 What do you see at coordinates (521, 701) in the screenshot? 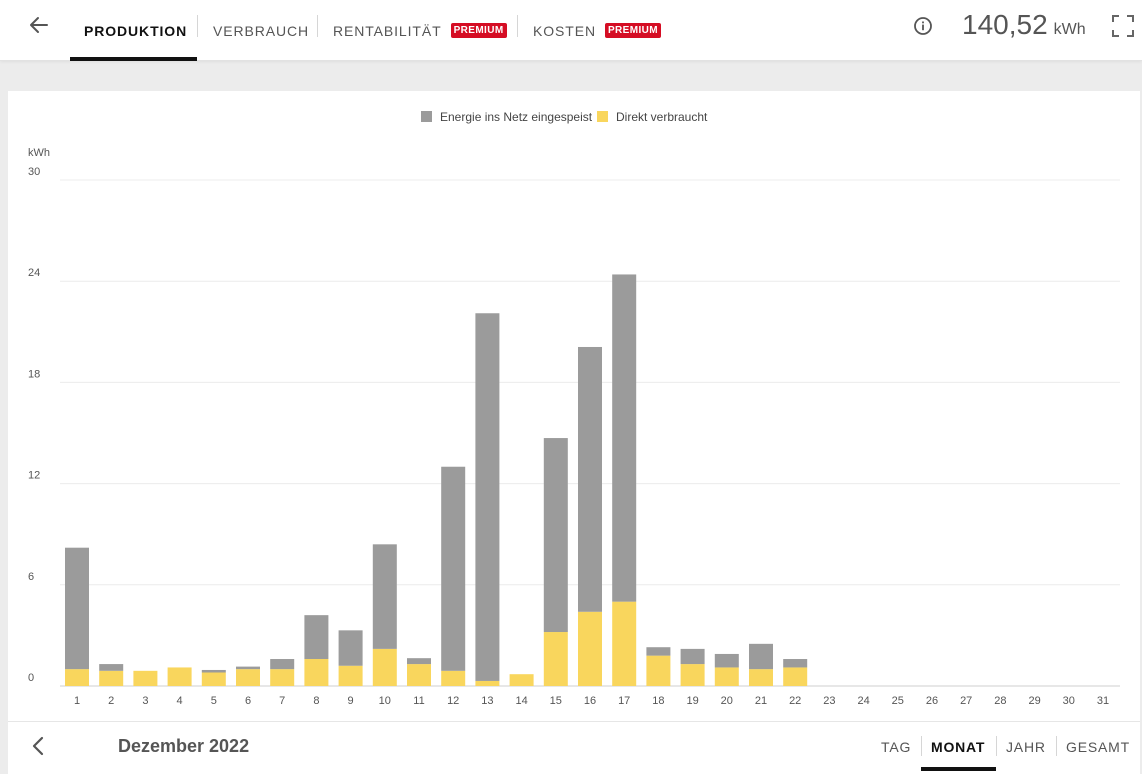
I see `x-tick-label: 14` at bounding box center [521, 701].